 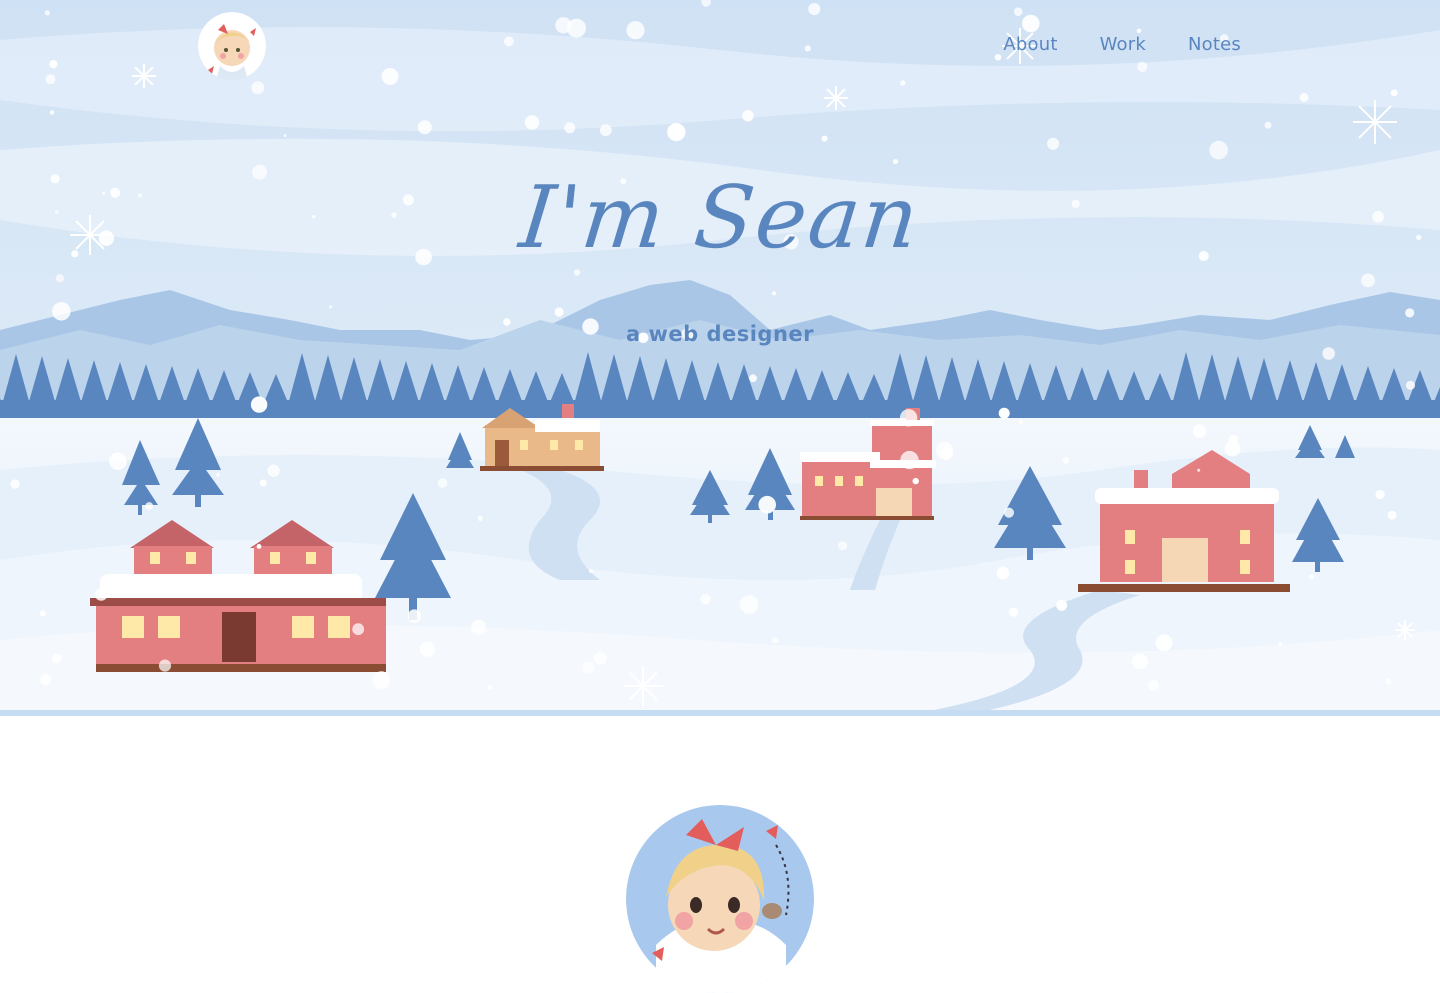 I want to click on profile-avatar, so click(x=720, y=899).